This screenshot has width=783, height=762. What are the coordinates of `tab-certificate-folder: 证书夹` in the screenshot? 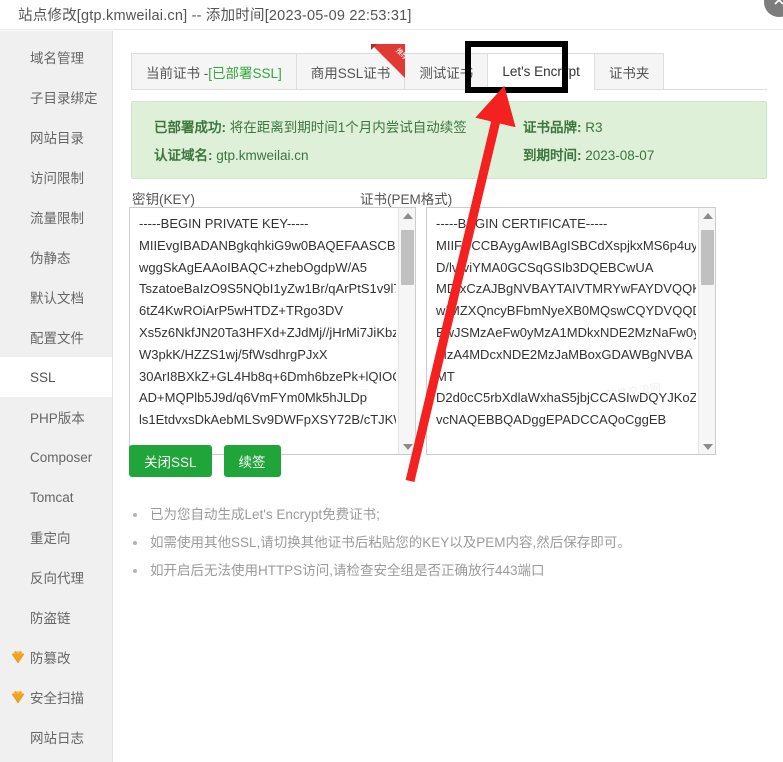 It's located at (629, 71).